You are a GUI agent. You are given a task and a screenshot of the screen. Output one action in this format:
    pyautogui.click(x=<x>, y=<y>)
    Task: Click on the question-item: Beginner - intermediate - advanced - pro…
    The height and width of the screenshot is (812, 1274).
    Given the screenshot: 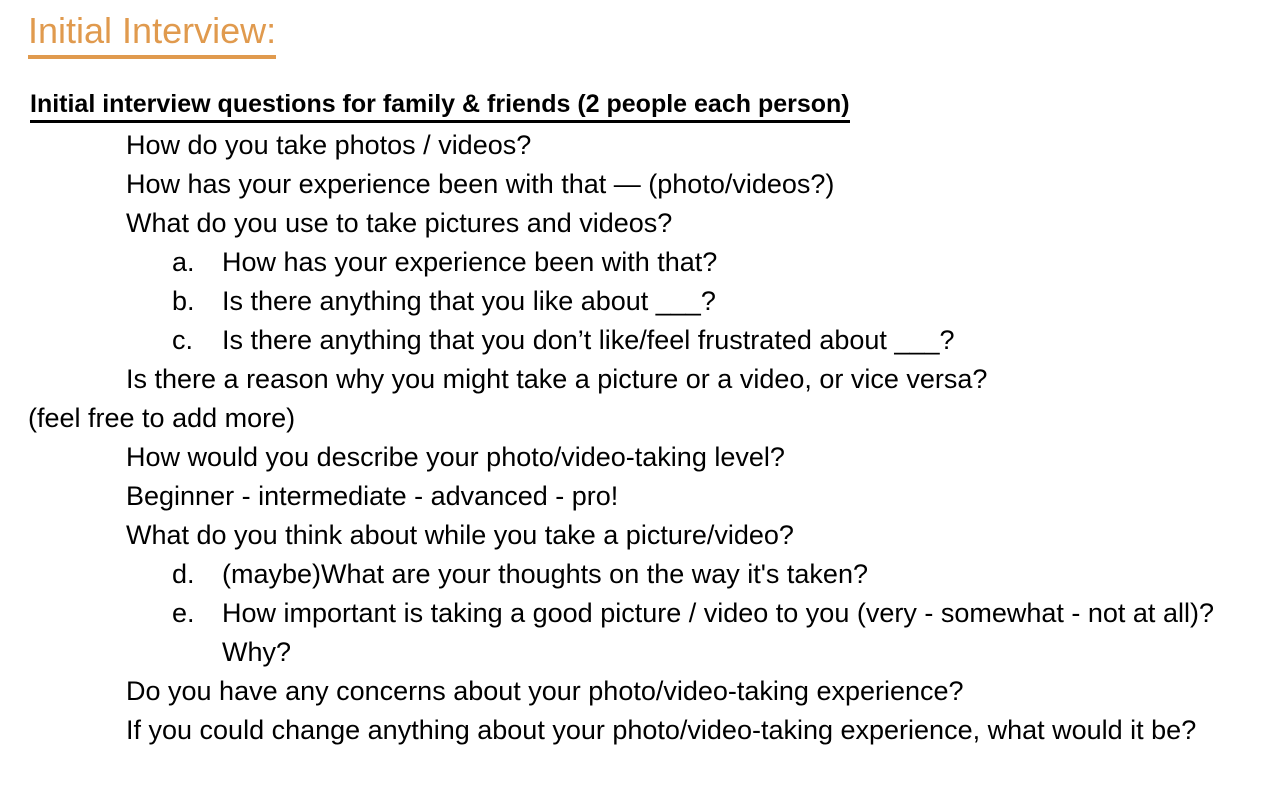 What is the action you would take?
    pyautogui.click(x=637, y=496)
    